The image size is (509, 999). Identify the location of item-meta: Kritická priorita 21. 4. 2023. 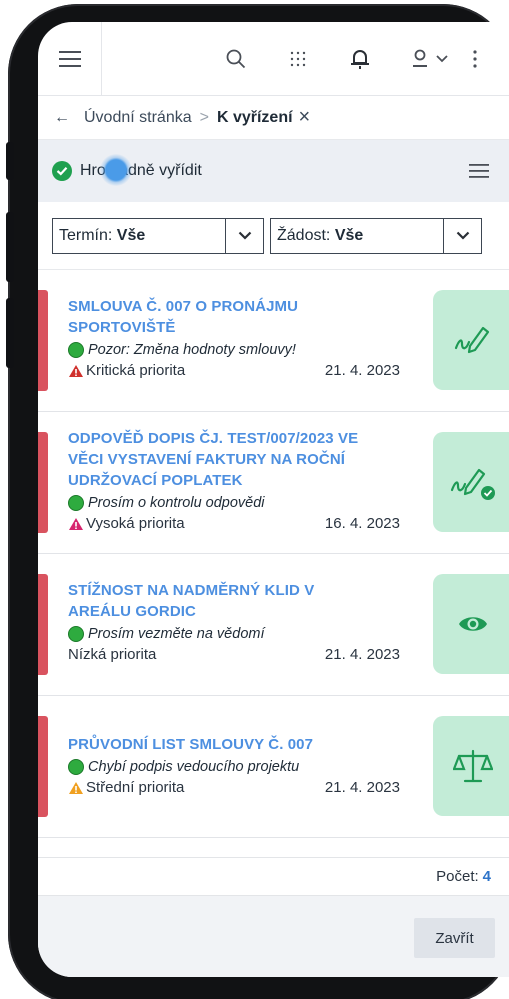
(234, 371).